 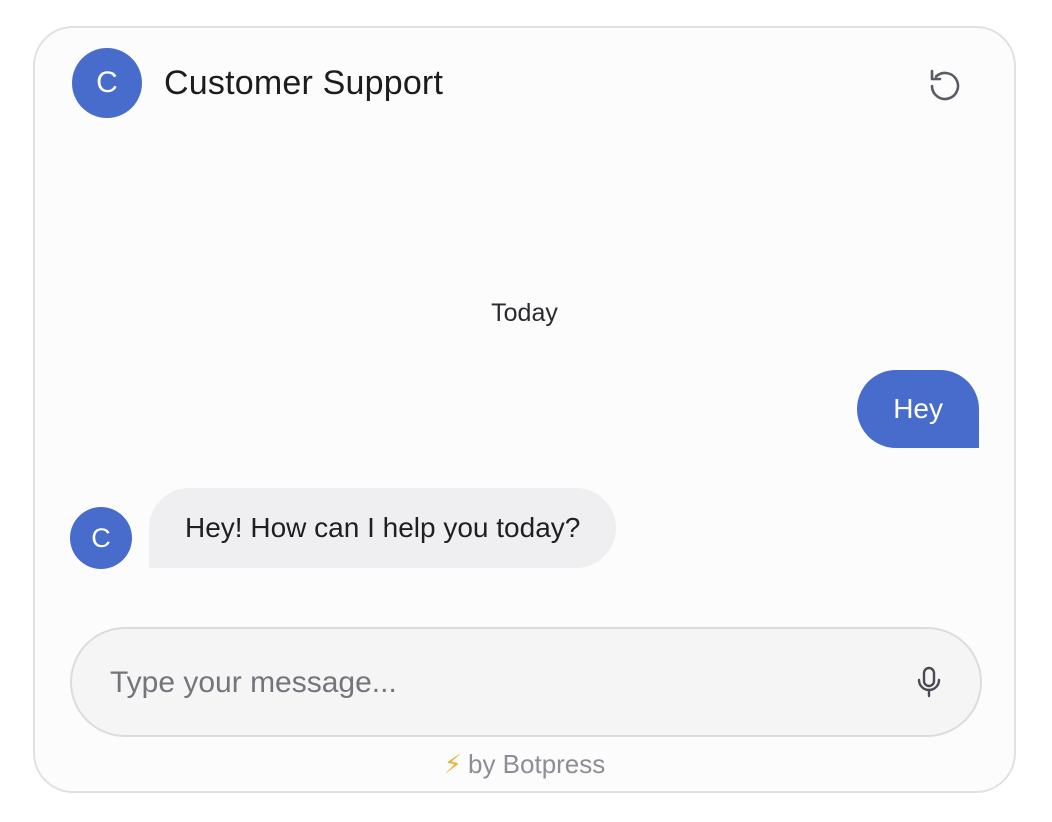 I want to click on microphone-icon, so click(x=929, y=682).